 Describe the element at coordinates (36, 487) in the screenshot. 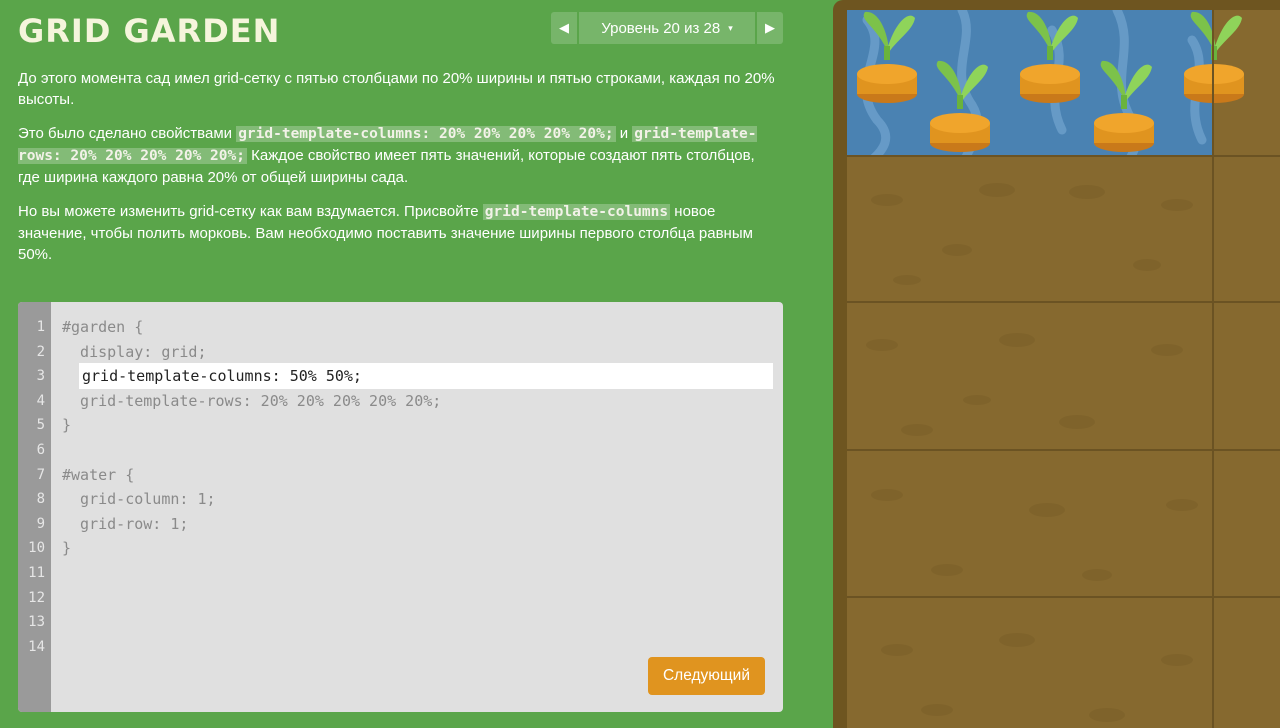

I see `line-numbers: 1 2 3 4 5 6 7 8 9 10 11 12 13 14` at that location.